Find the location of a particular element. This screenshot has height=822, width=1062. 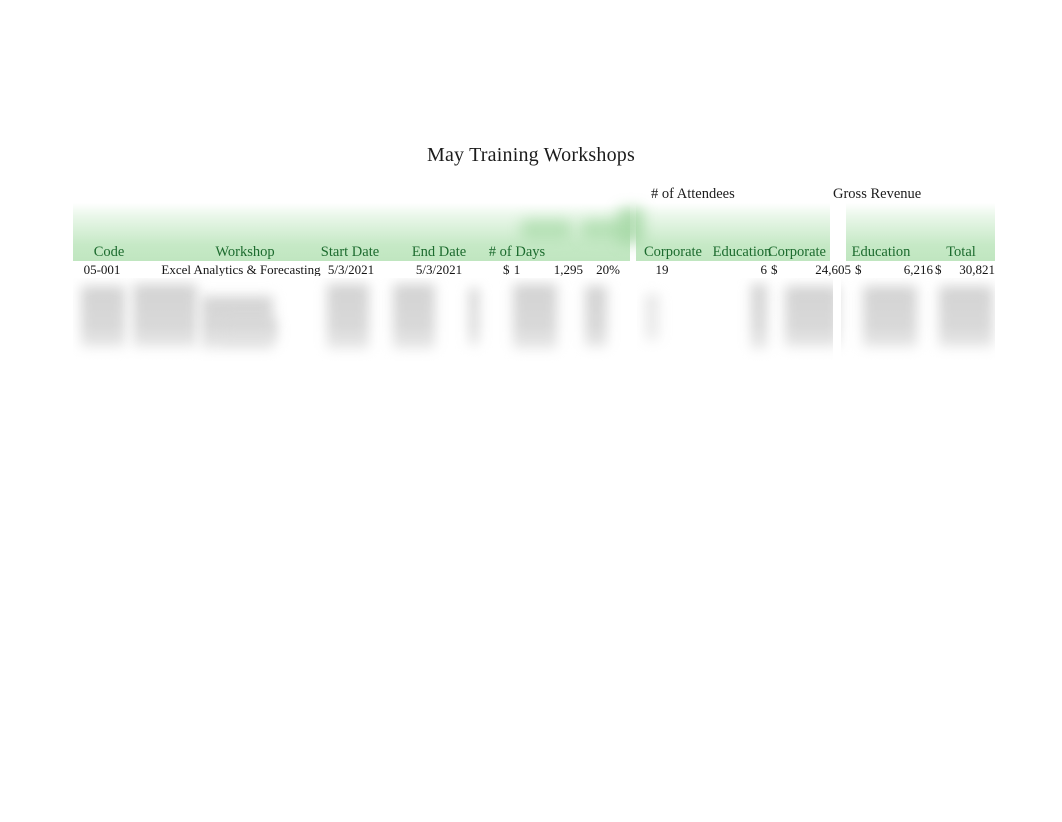

cell-attendees-education: 6 is located at coordinates (764, 269).